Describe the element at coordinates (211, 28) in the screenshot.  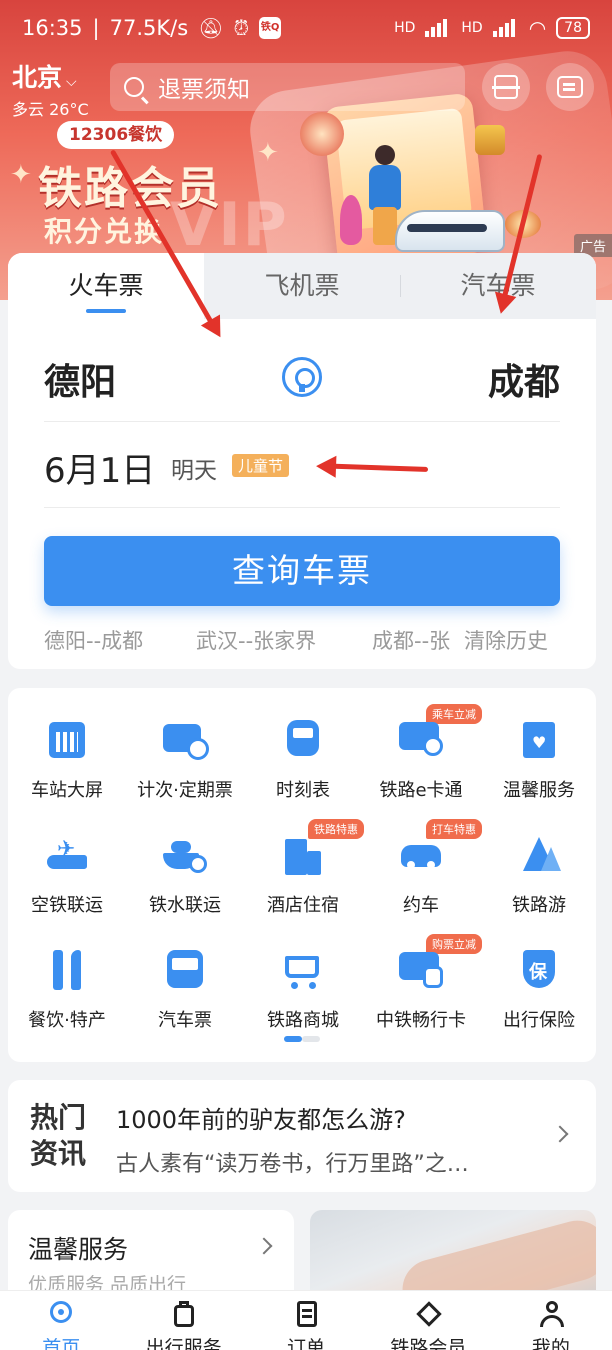
I see `mute-bell-icon: 🔕︎` at that location.